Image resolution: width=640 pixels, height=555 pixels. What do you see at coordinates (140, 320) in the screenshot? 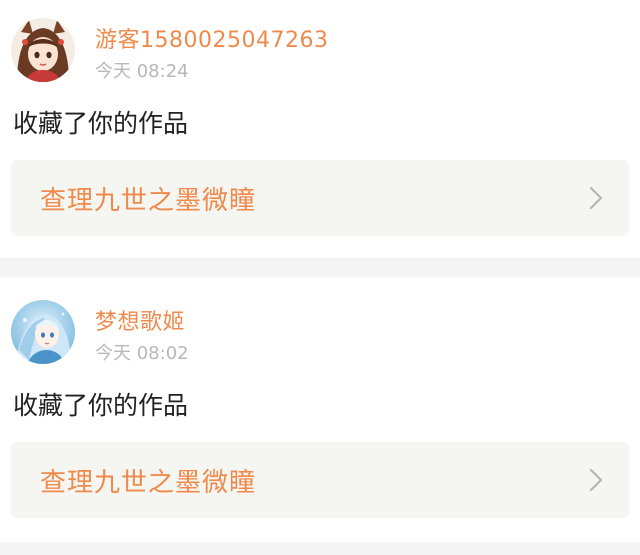
I see `username-link: 梦想歌姬` at bounding box center [140, 320].